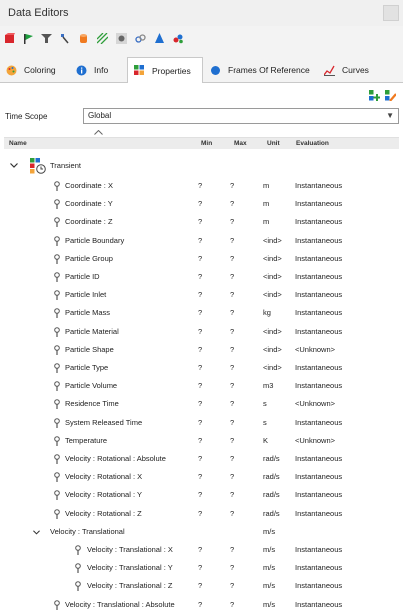 The image size is (403, 613). Describe the element at coordinates (201, 532) in the screenshot. I see `group-row: Velocity : Translational m/s` at that location.